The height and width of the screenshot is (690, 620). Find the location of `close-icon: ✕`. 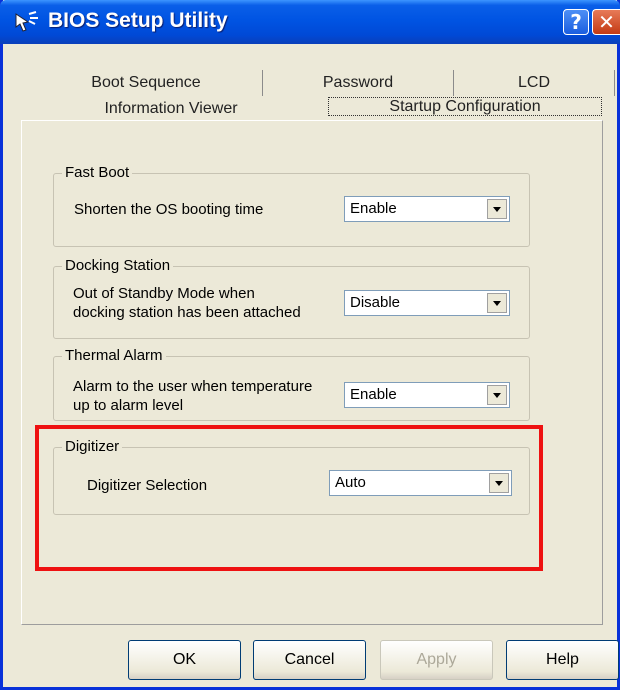

close-icon: ✕ is located at coordinates (606, 22).